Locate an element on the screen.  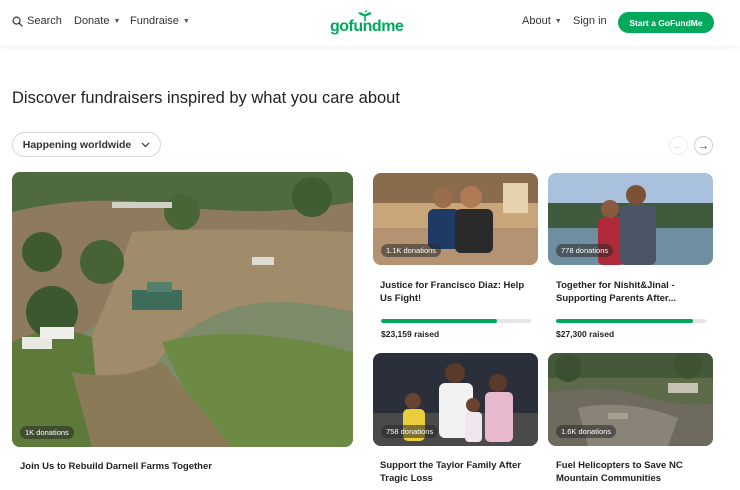
arrow-right-icon: → is located at coordinates (703, 145).